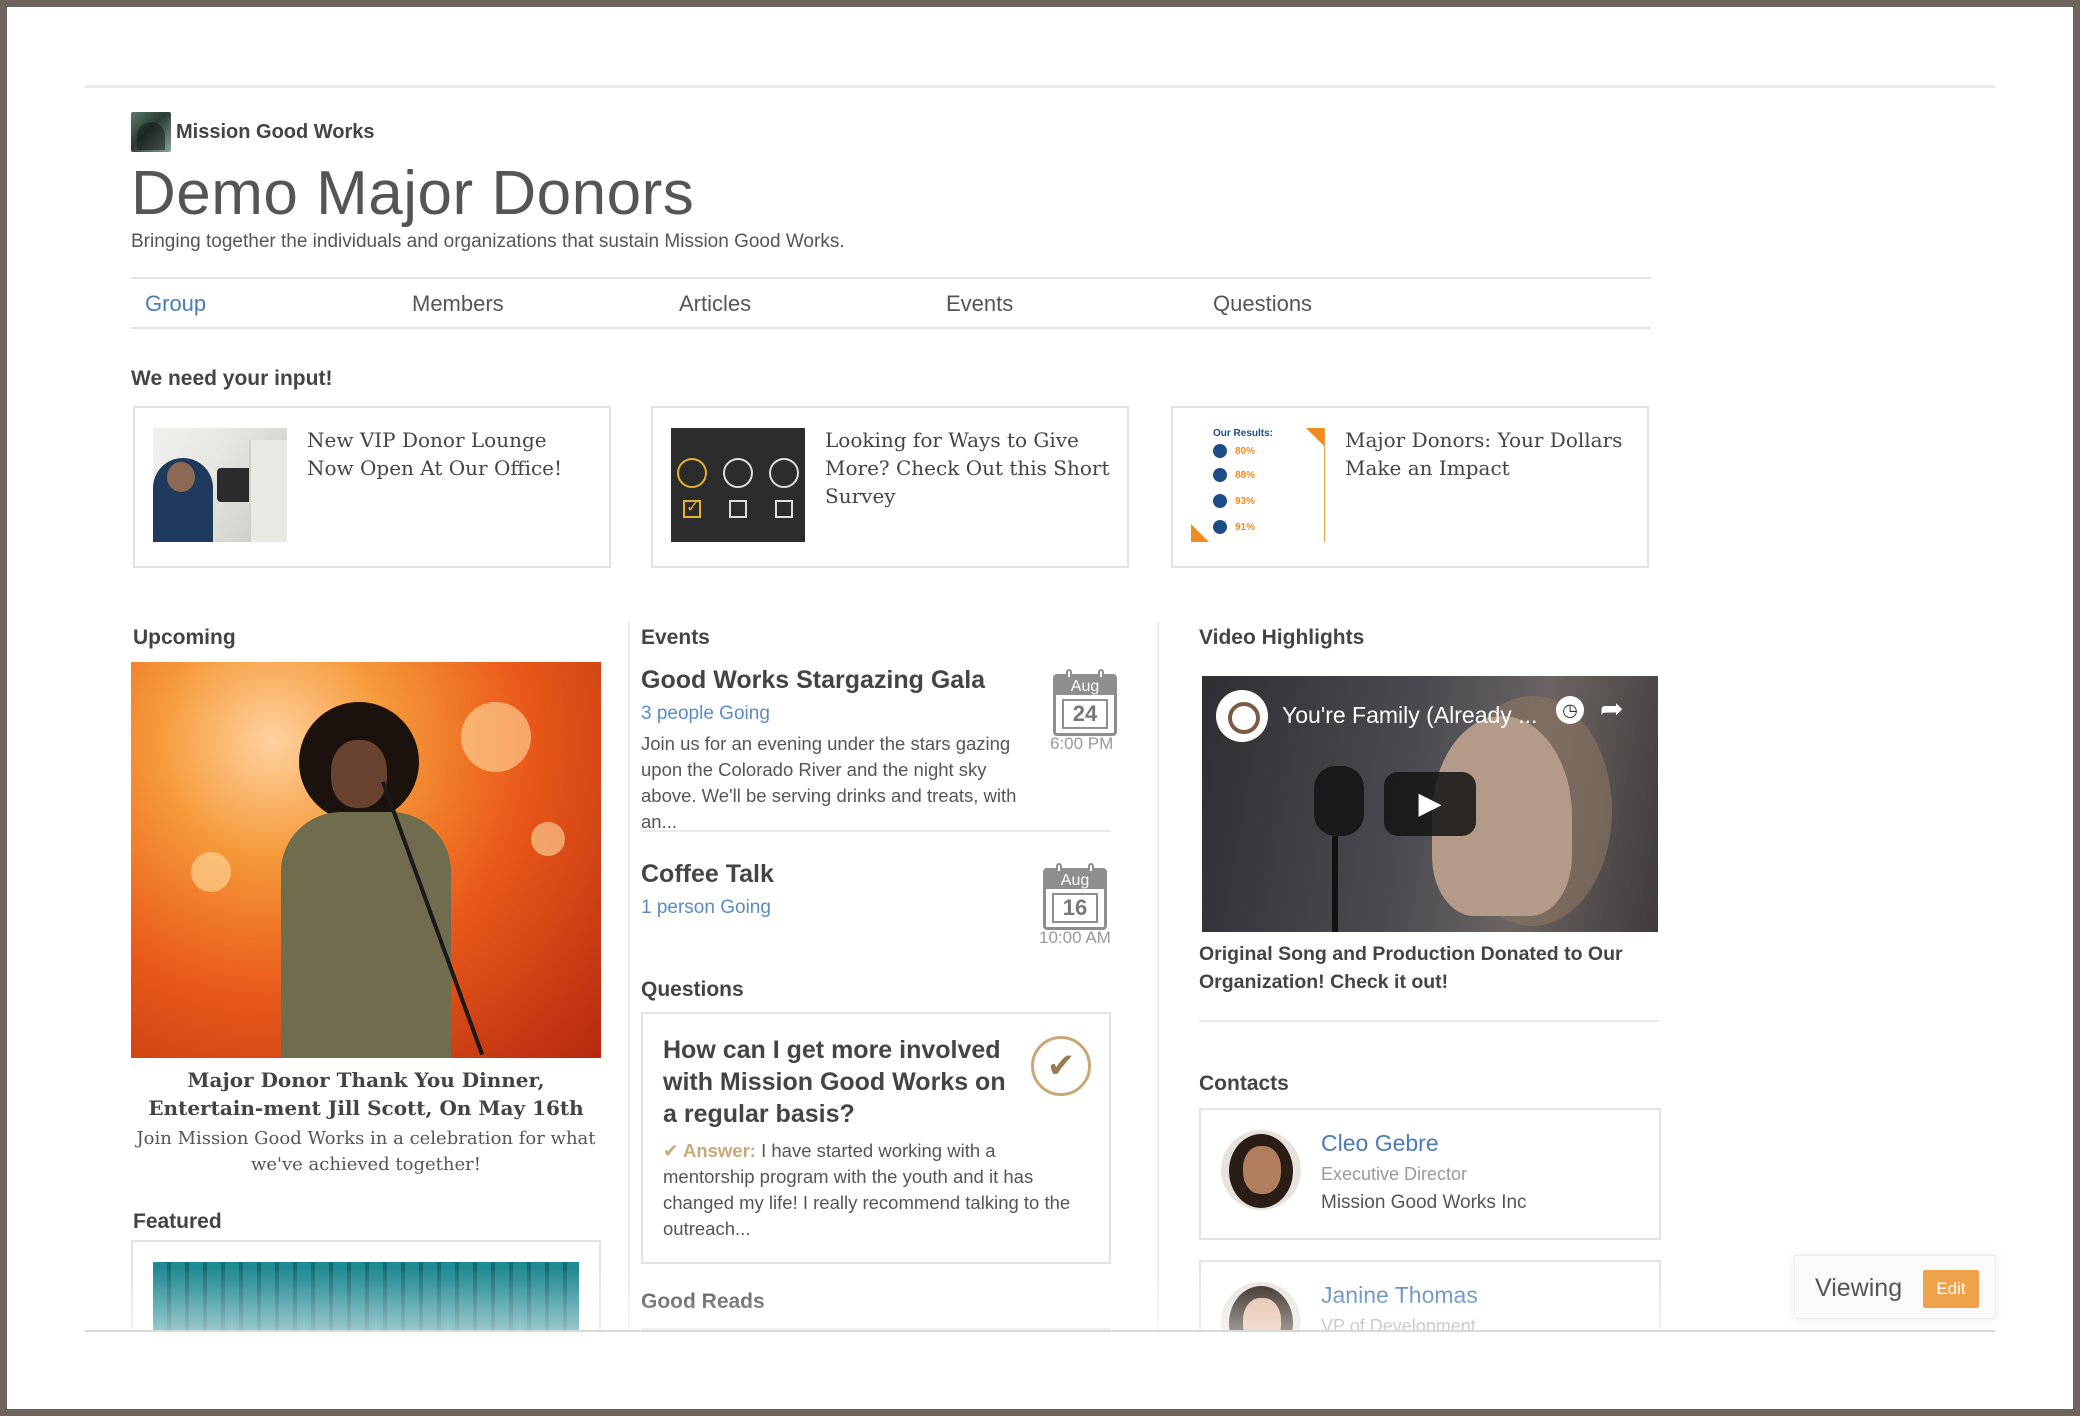  I want to click on tab-questions: Questions, so click(1262, 304).